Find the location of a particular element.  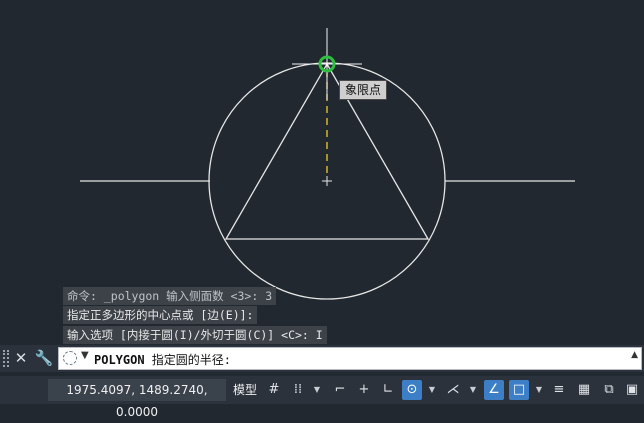

command-history-line: 指定正多边形的中心点或 [边(E)]: is located at coordinates (160, 315).